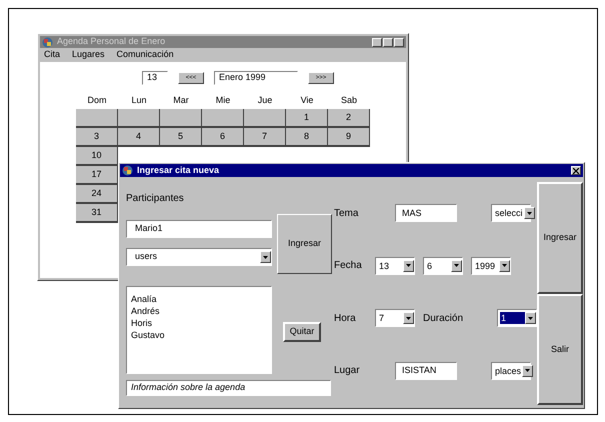 The height and width of the screenshot is (422, 605). What do you see at coordinates (307, 118) in the screenshot?
I see `day-cell: 1` at bounding box center [307, 118].